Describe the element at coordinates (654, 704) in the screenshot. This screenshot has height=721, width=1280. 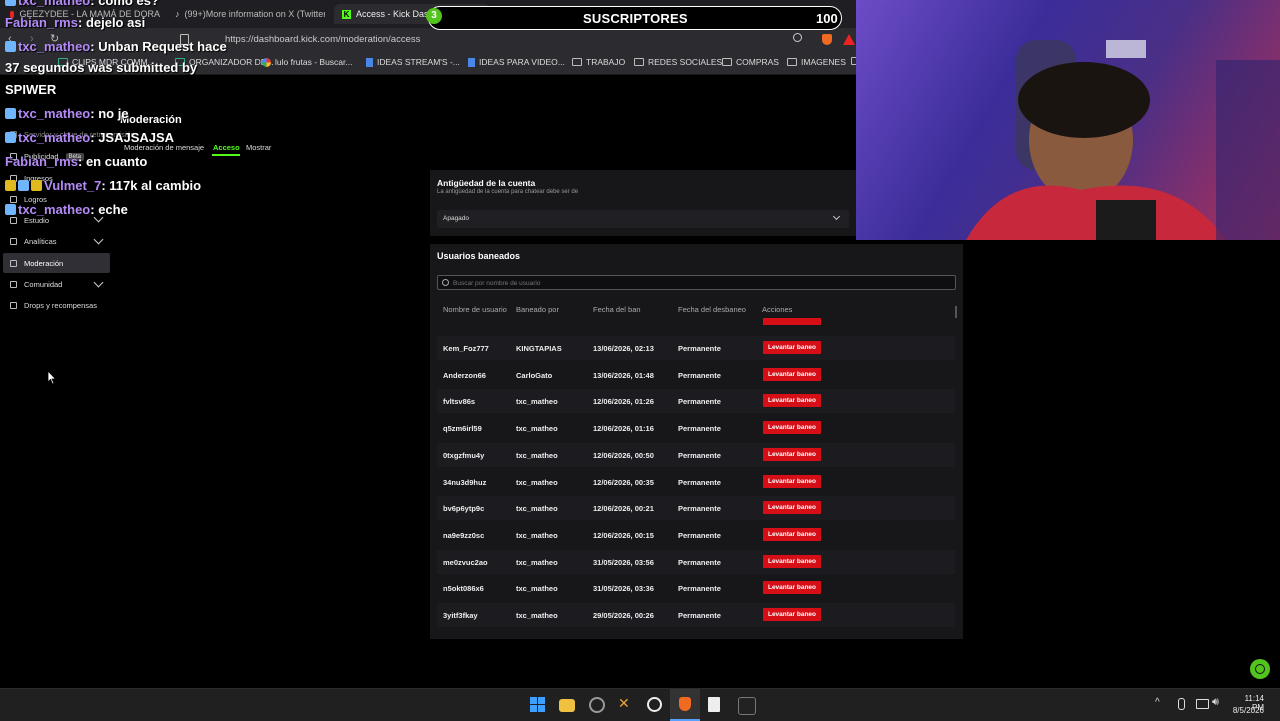
I see `obs-icon` at that location.